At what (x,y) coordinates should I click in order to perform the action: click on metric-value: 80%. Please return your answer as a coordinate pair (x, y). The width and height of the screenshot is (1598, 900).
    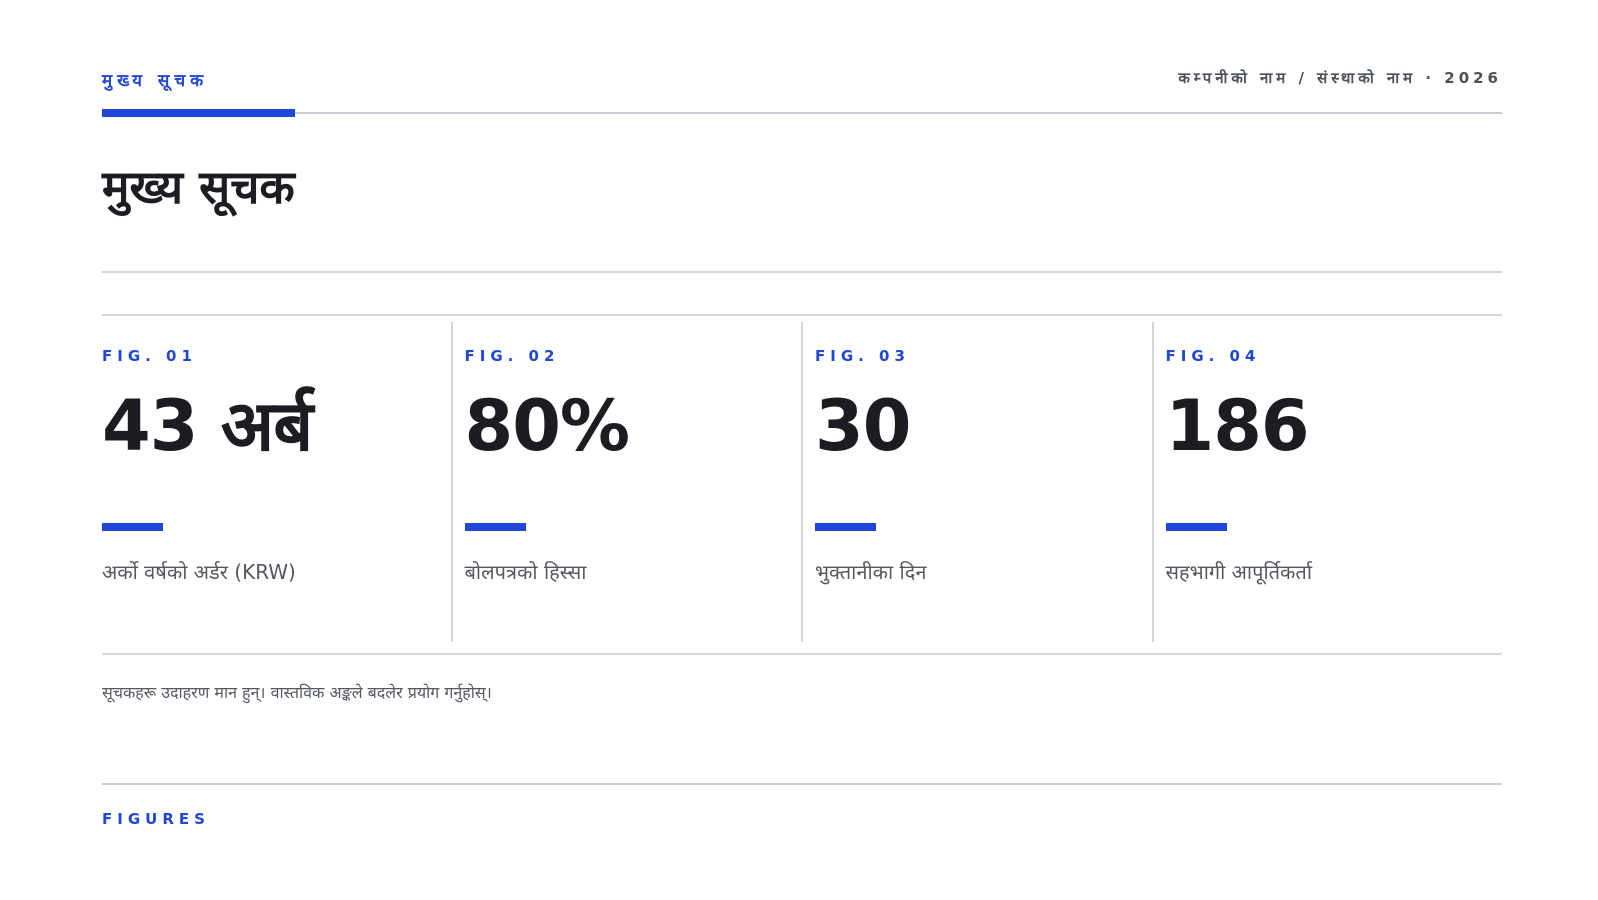
    Looking at the image, I should click on (547, 426).